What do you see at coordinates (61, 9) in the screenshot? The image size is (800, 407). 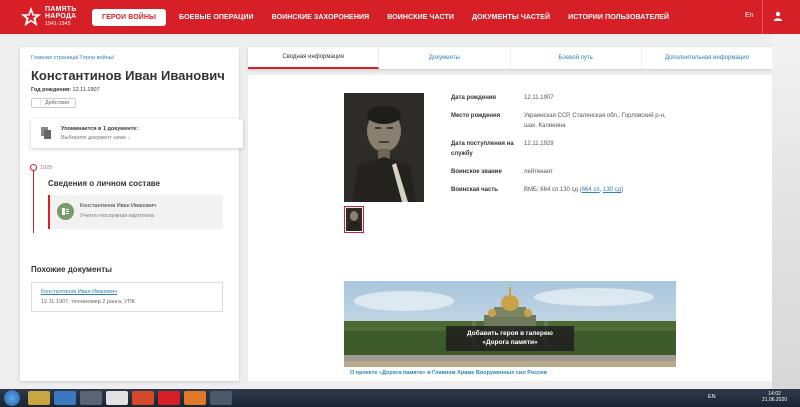 I see `logo-line1: ПАМЯТЬ` at bounding box center [61, 9].